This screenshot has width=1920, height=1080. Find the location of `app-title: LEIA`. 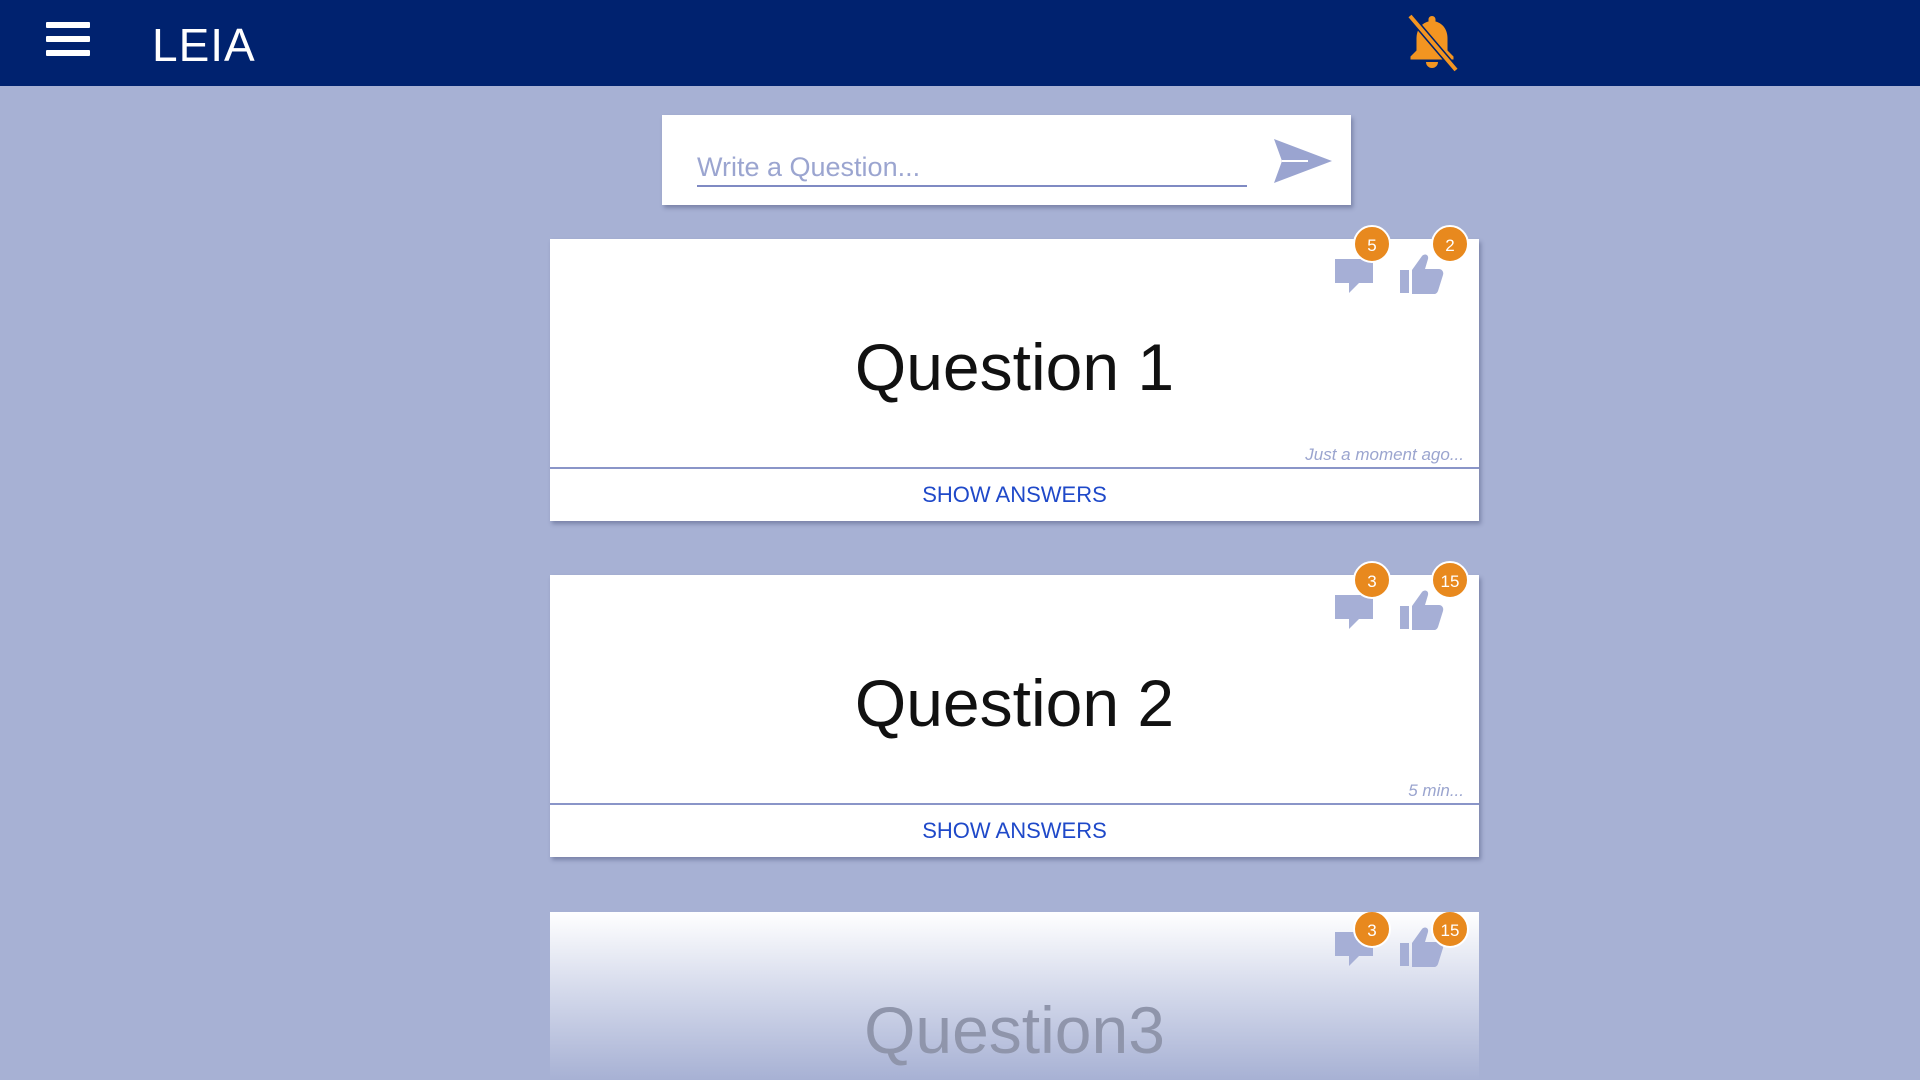

app-title: LEIA is located at coordinates (204, 45).